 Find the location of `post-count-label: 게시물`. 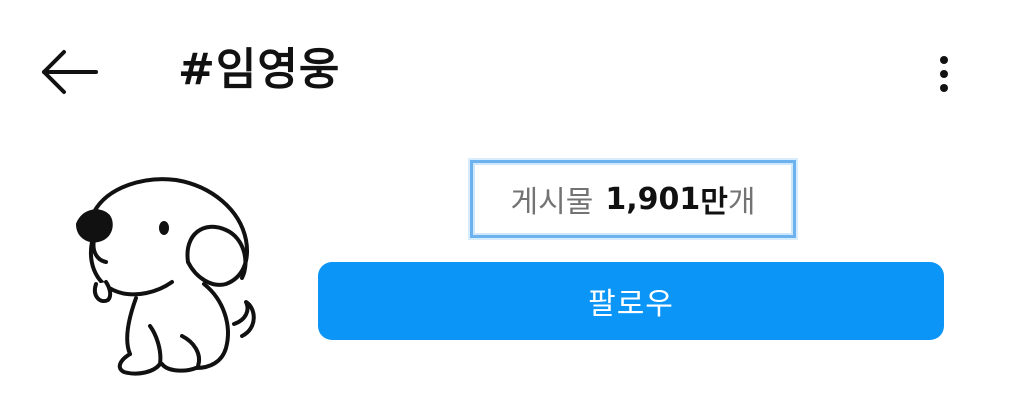

post-count-label: 게시물 is located at coordinates (552, 202).